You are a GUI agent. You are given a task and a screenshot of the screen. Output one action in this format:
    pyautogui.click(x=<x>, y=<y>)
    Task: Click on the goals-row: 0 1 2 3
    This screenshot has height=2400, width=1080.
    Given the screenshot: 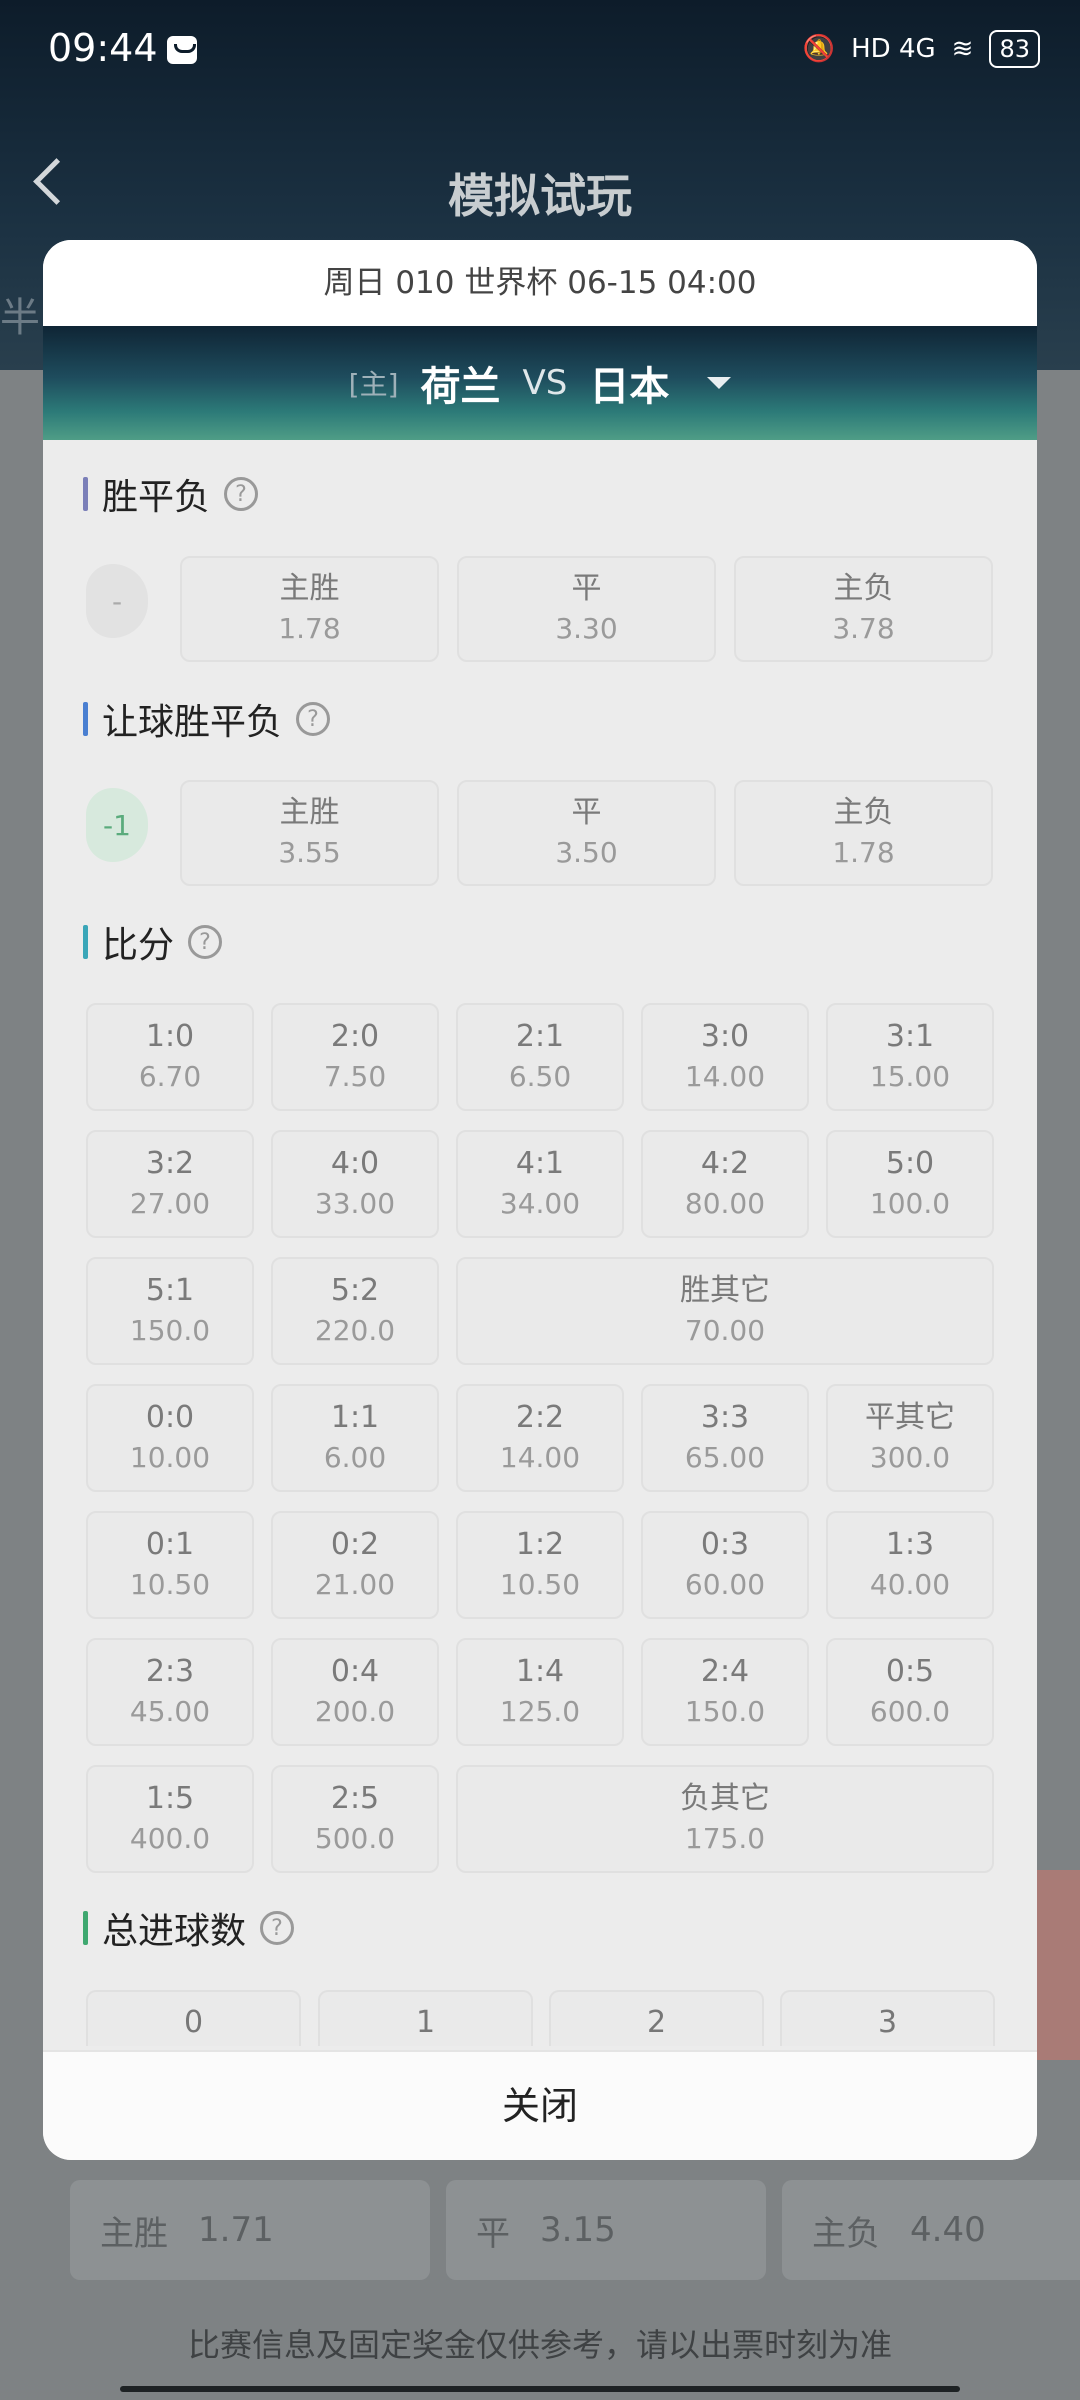 What is the action you would take?
    pyautogui.click(x=540, y=2018)
    